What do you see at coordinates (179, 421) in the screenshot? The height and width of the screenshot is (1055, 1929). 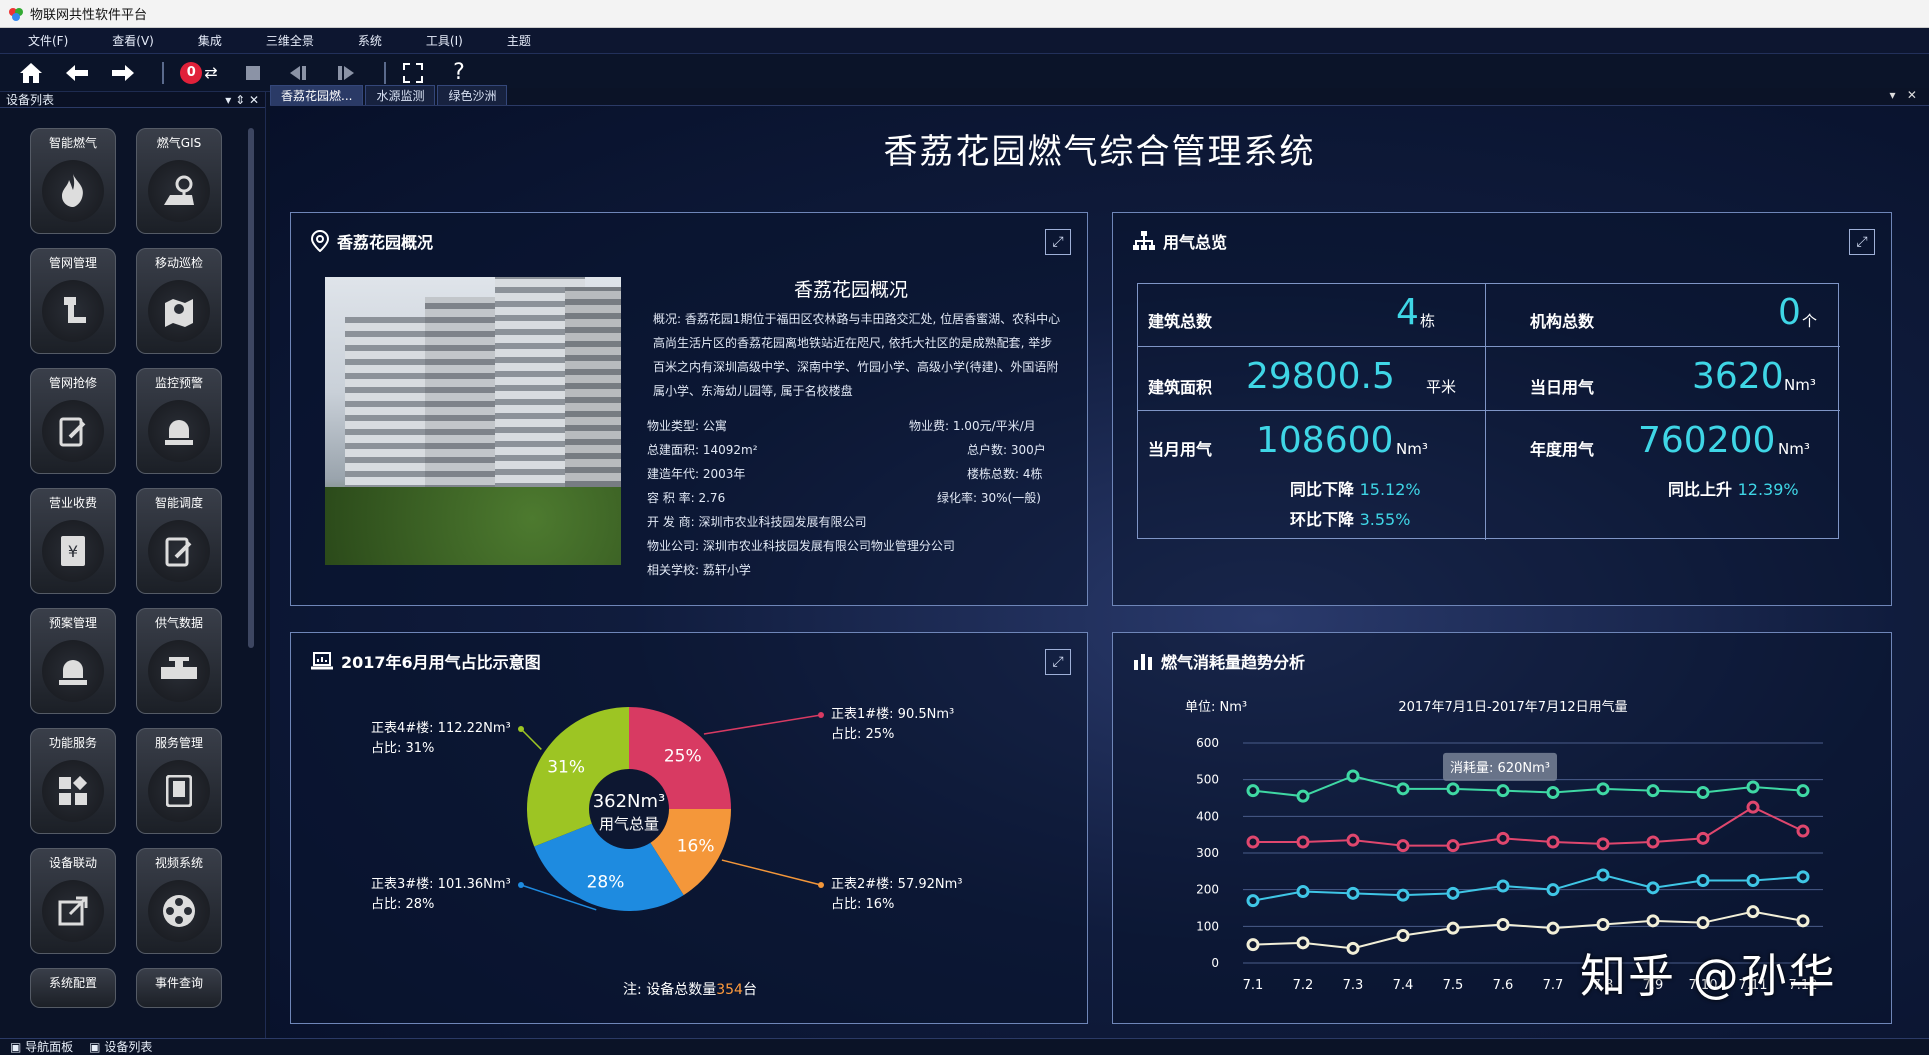 I see `module-monitor-warning: 监控预警` at bounding box center [179, 421].